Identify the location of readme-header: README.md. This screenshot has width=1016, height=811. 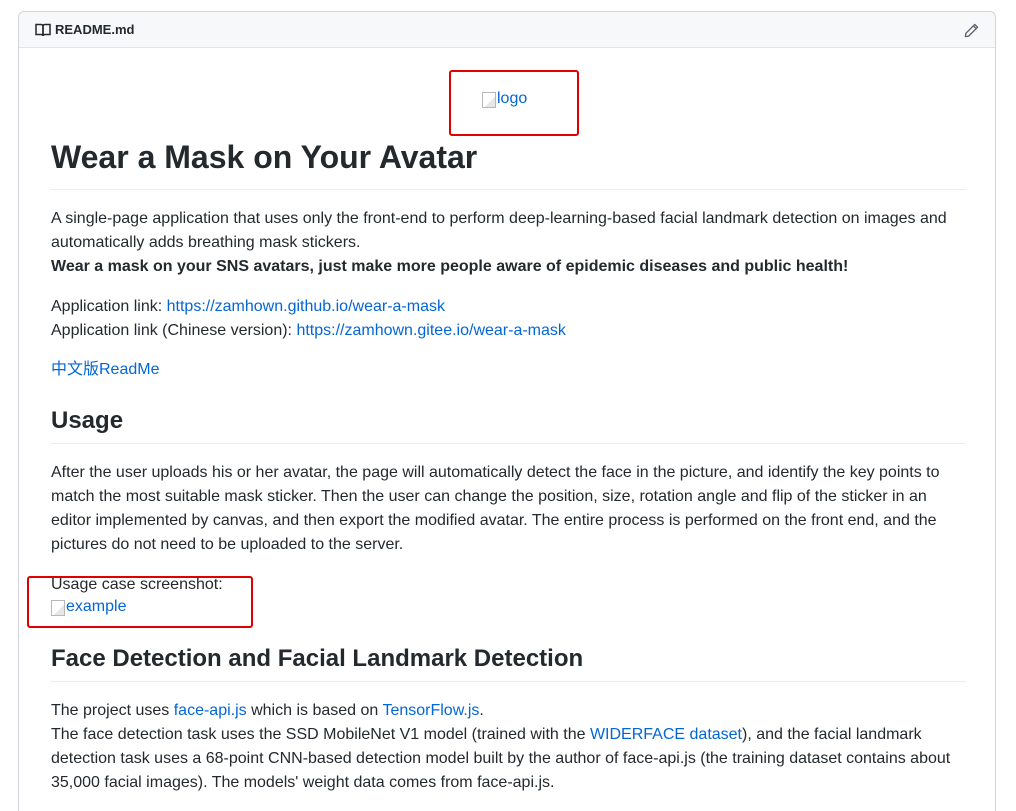
(507, 30).